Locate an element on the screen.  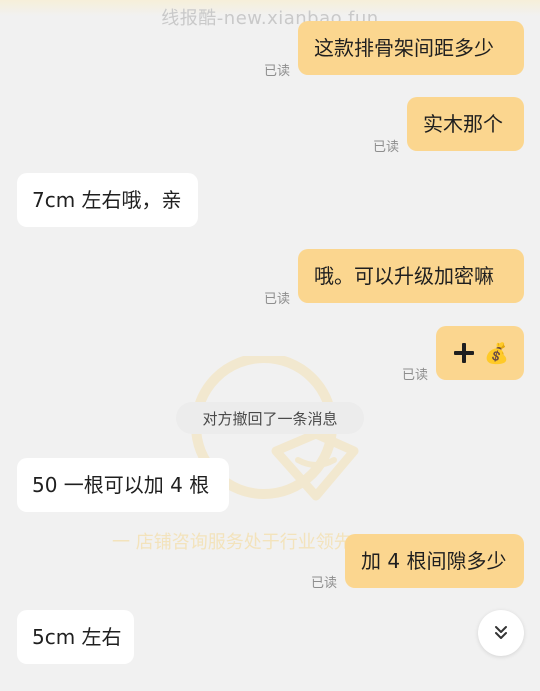
message-text: 实木那个 is located at coordinates (463, 124).